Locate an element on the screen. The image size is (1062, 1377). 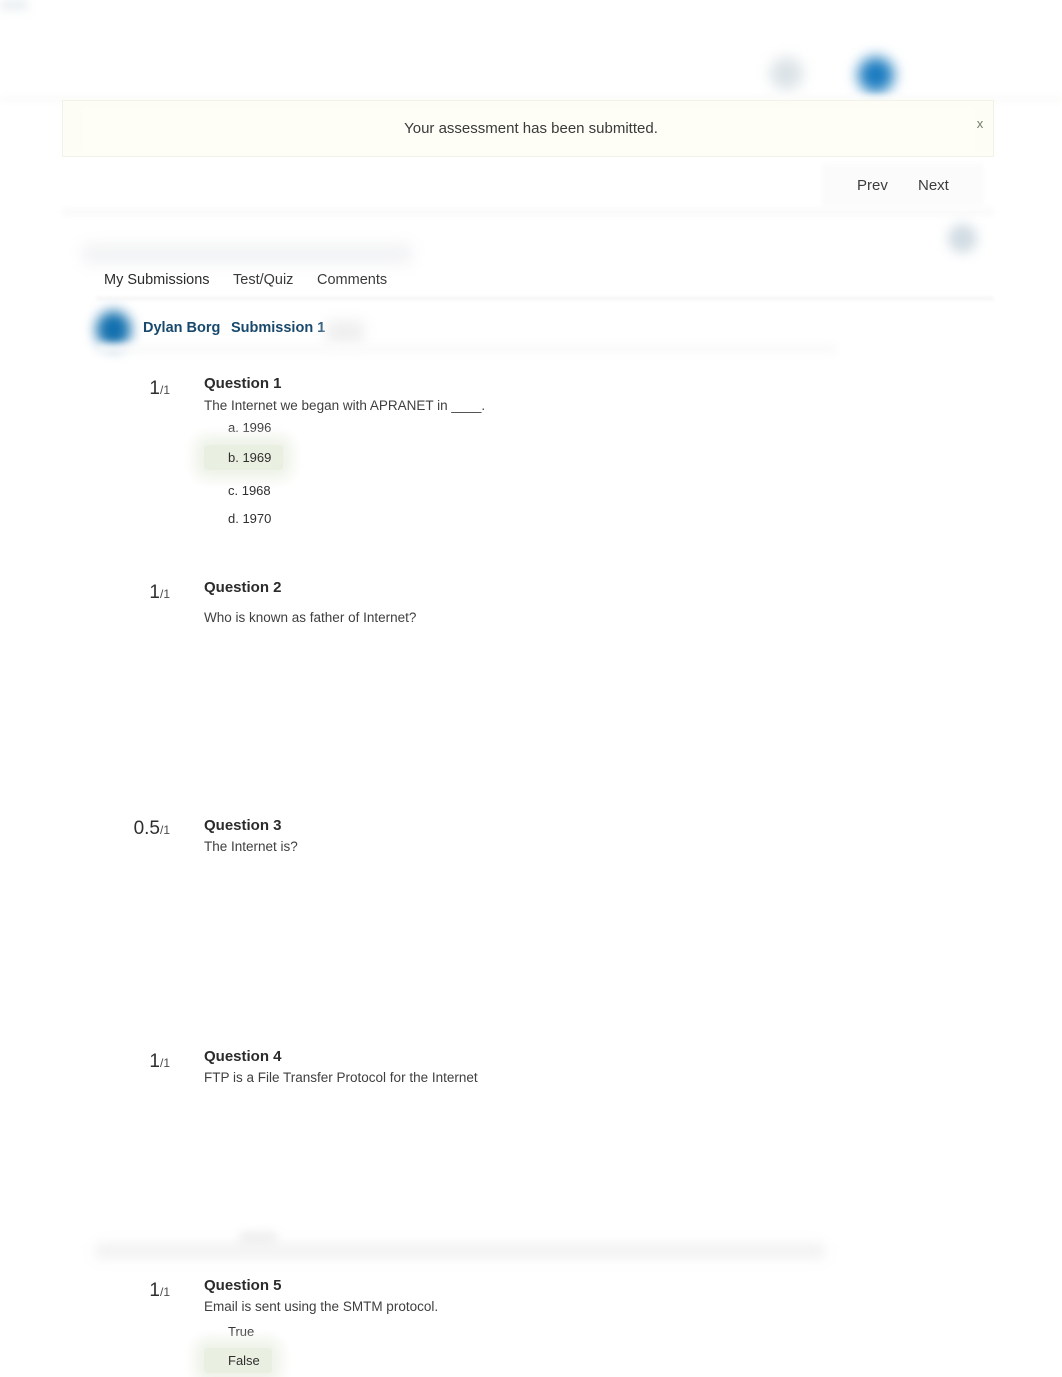
tab-test-quiz: Test/Quiz is located at coordinates (263, 280).